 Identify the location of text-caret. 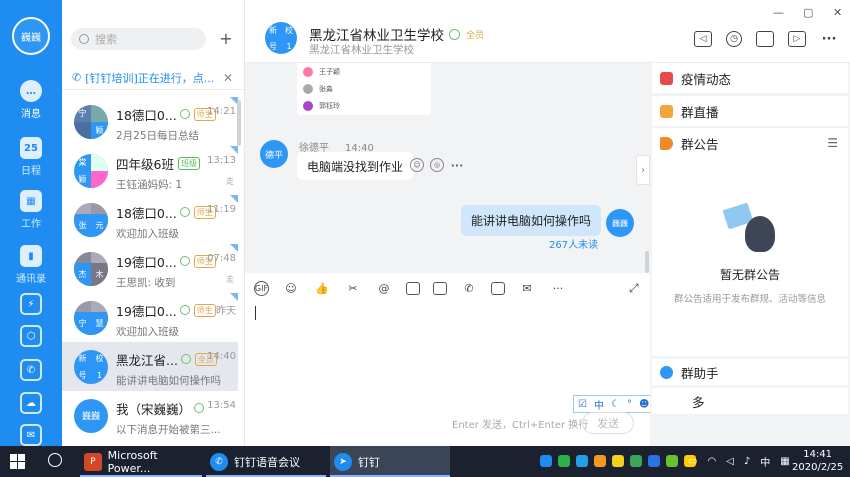
(255, 313).